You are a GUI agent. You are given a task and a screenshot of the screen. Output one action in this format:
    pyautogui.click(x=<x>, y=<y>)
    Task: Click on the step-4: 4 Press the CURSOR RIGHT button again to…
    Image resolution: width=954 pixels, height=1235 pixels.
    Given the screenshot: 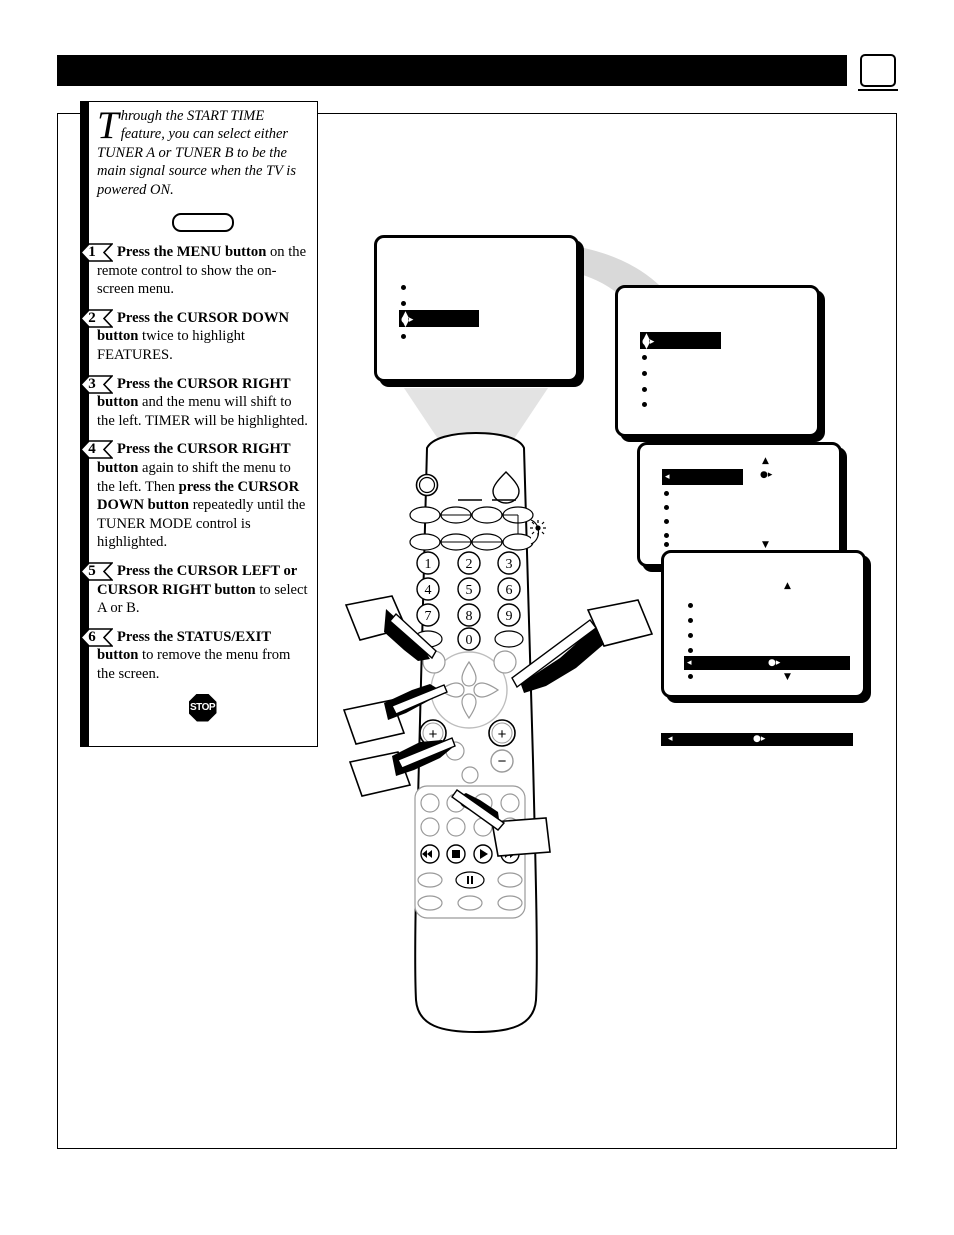 What is the action you would take?
    pyautogui.click(x=194, y=496)
    